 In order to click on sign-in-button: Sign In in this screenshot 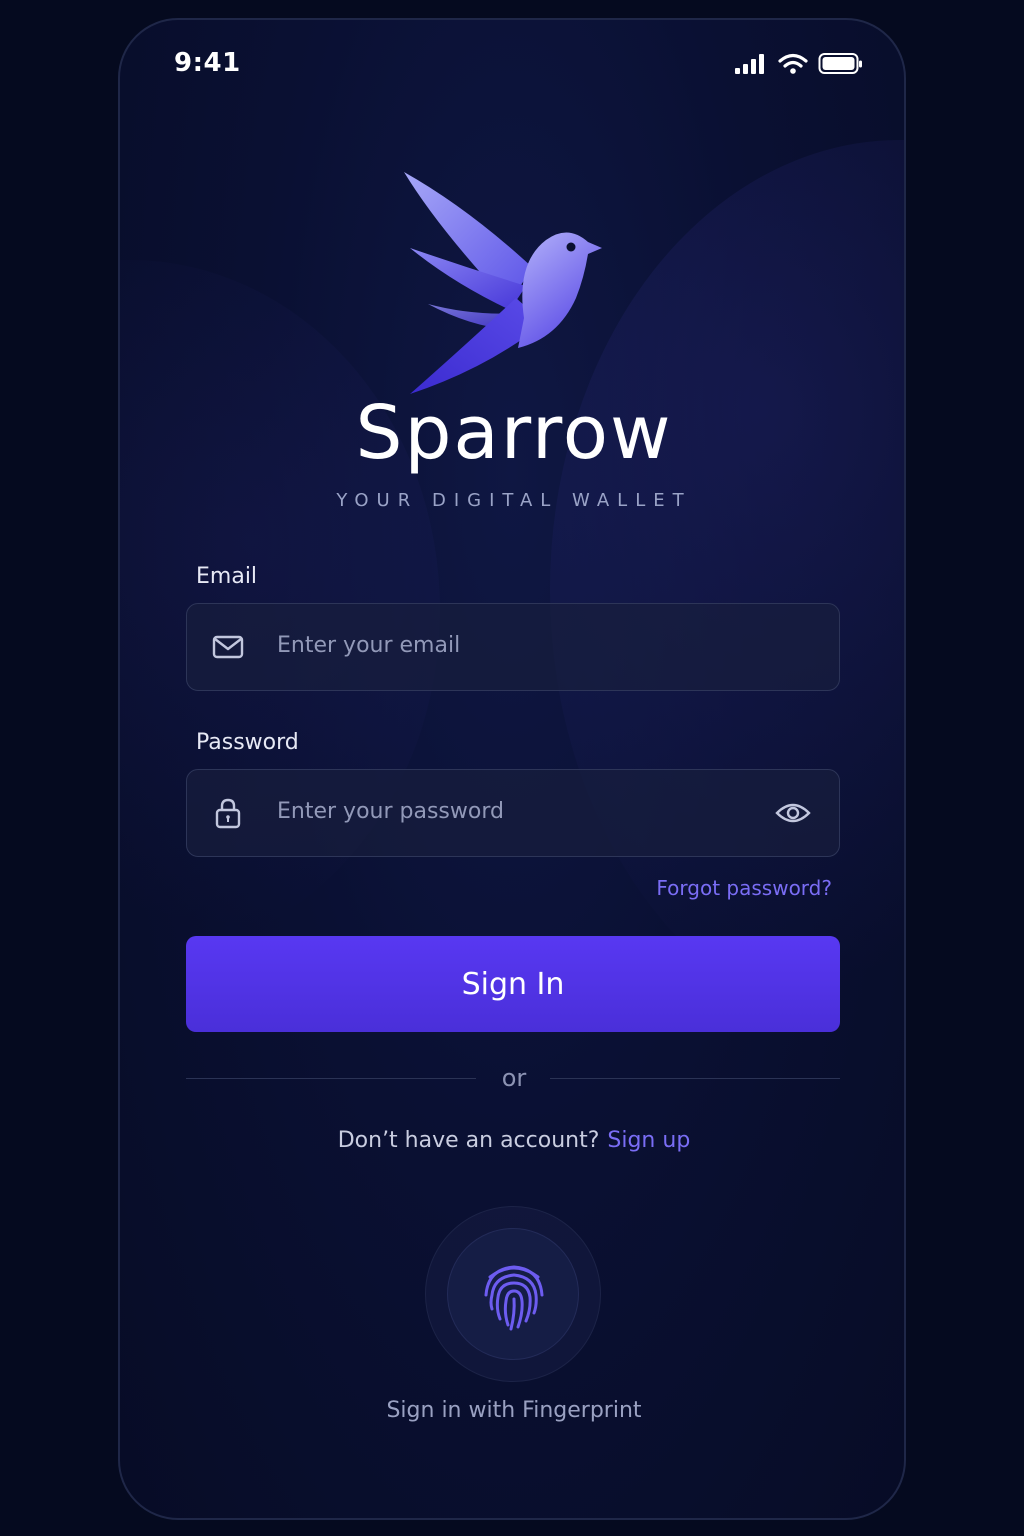, I will do `click(513, 984)`.